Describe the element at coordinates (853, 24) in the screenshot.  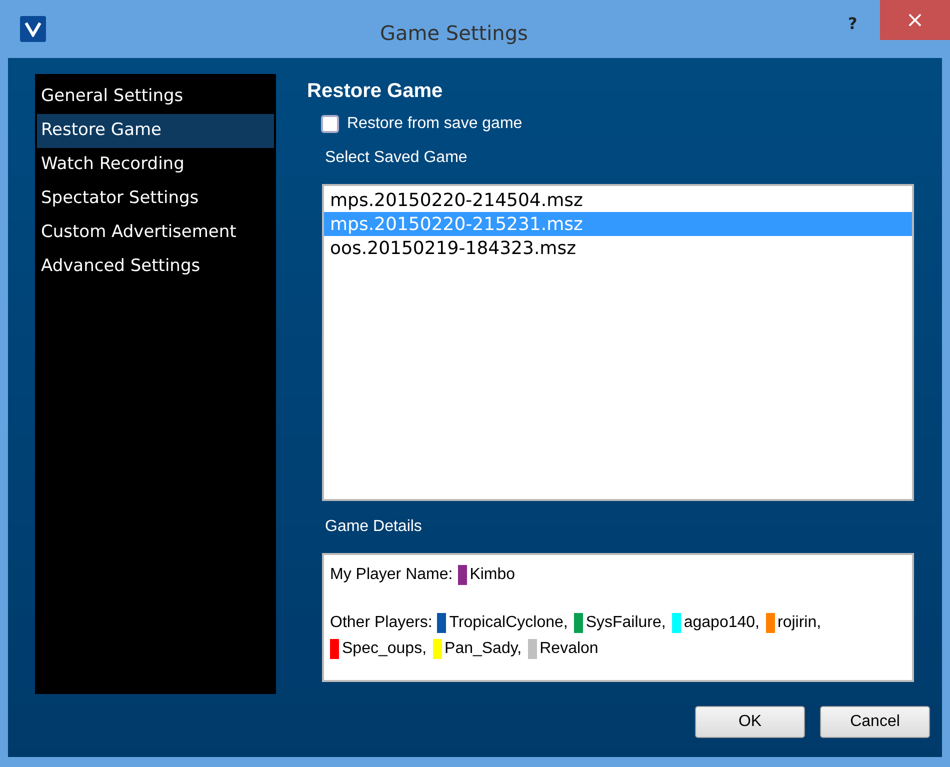
I see `help-button: ?` at that location.